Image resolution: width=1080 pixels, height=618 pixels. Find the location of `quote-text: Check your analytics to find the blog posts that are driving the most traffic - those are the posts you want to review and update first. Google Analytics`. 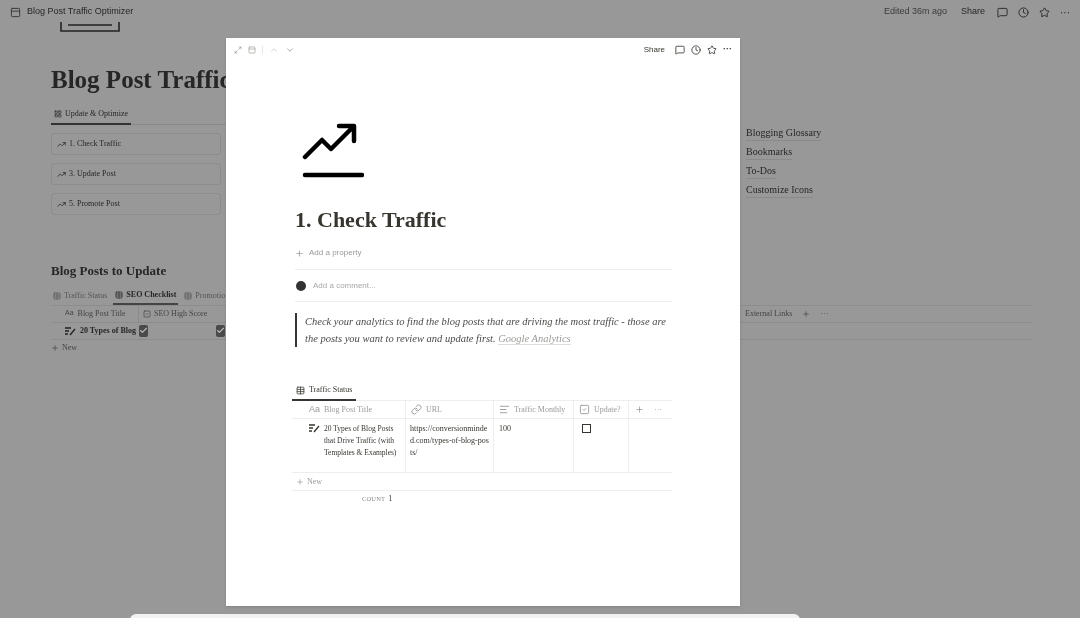

quote-text: Check your analytics to find the blog posts that are driving the most traffic - those are the posts you want to review and update first. Google Analytics is located at coordinates (483, 330).